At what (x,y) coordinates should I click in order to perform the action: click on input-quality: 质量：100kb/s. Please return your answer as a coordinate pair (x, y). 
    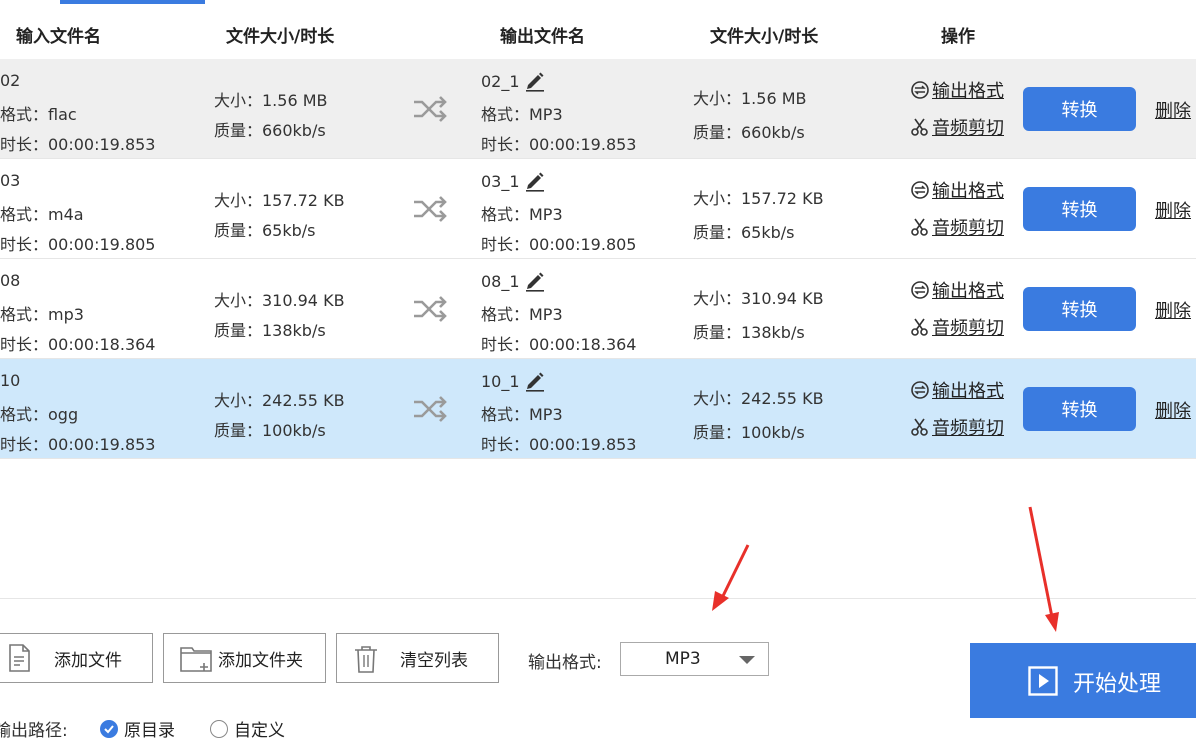
    Looking at the image, I should click on (270, 430).